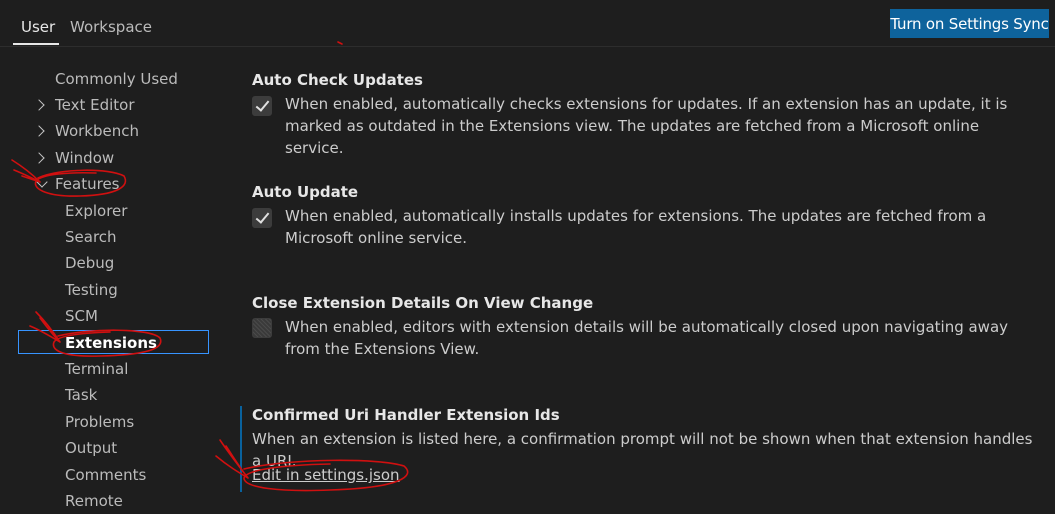 The height and width of the screenshot is (514, 1055). I want to click on toc-item-label: Features, so click(87, 184).